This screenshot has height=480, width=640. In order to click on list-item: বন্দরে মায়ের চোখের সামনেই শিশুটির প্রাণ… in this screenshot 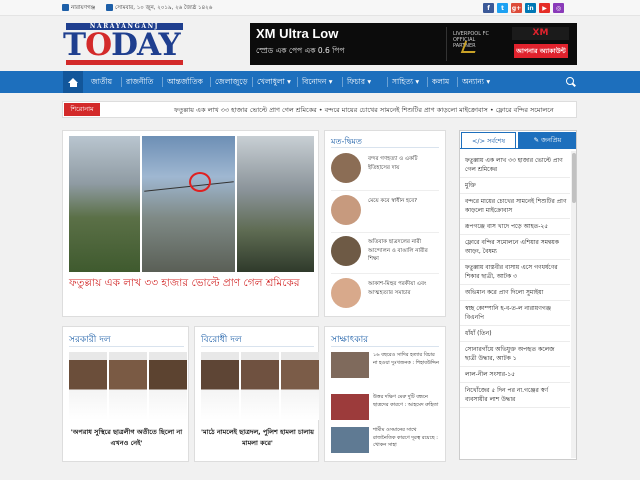, I will do `click(515, 206)`.